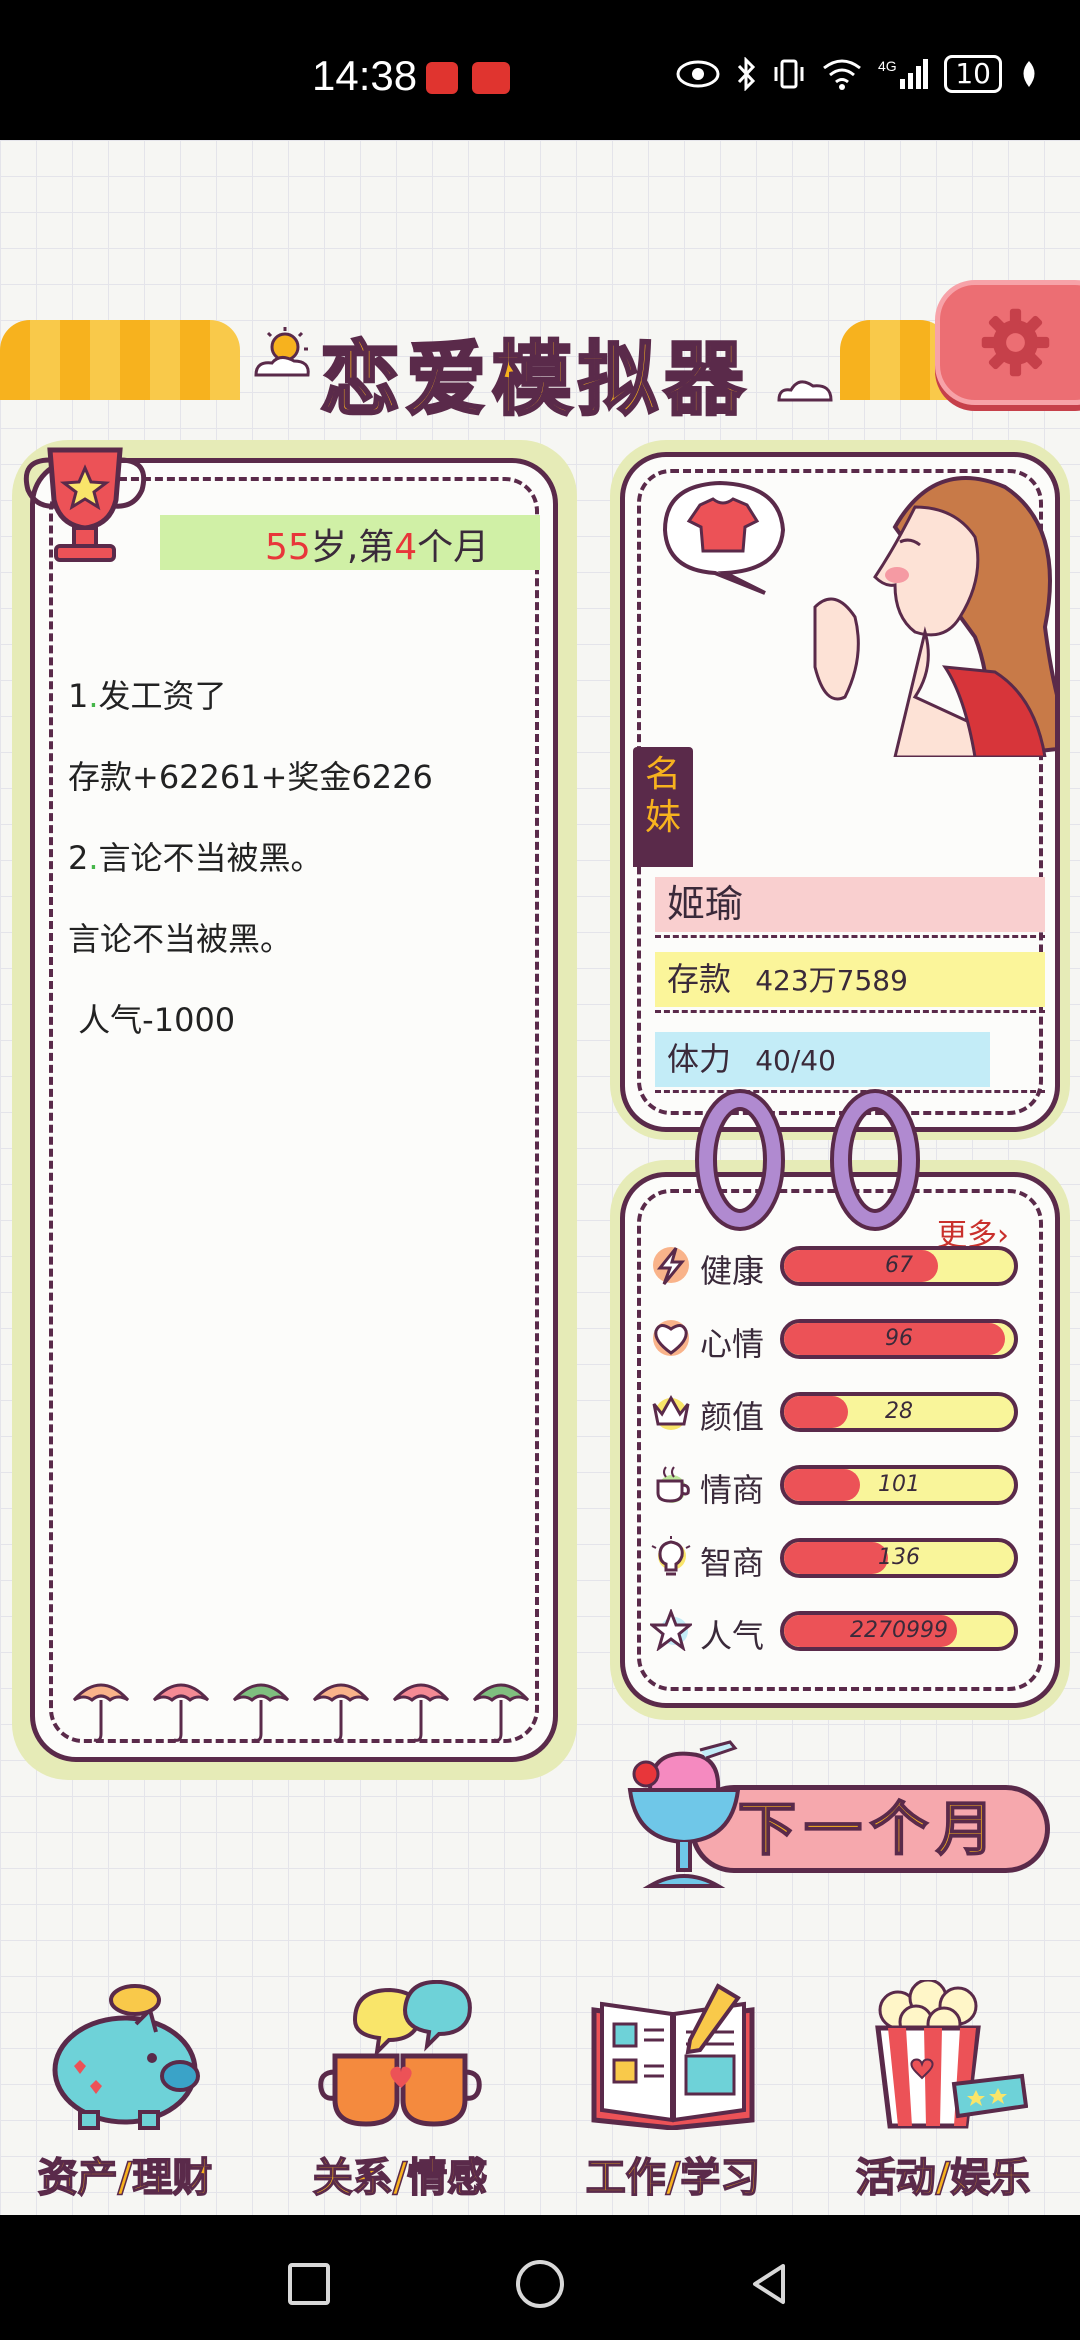  What do you see at coordinates (899, 1557) in the screenshot?
I see `stat-value: 136` at bounding box center [899, 1557].